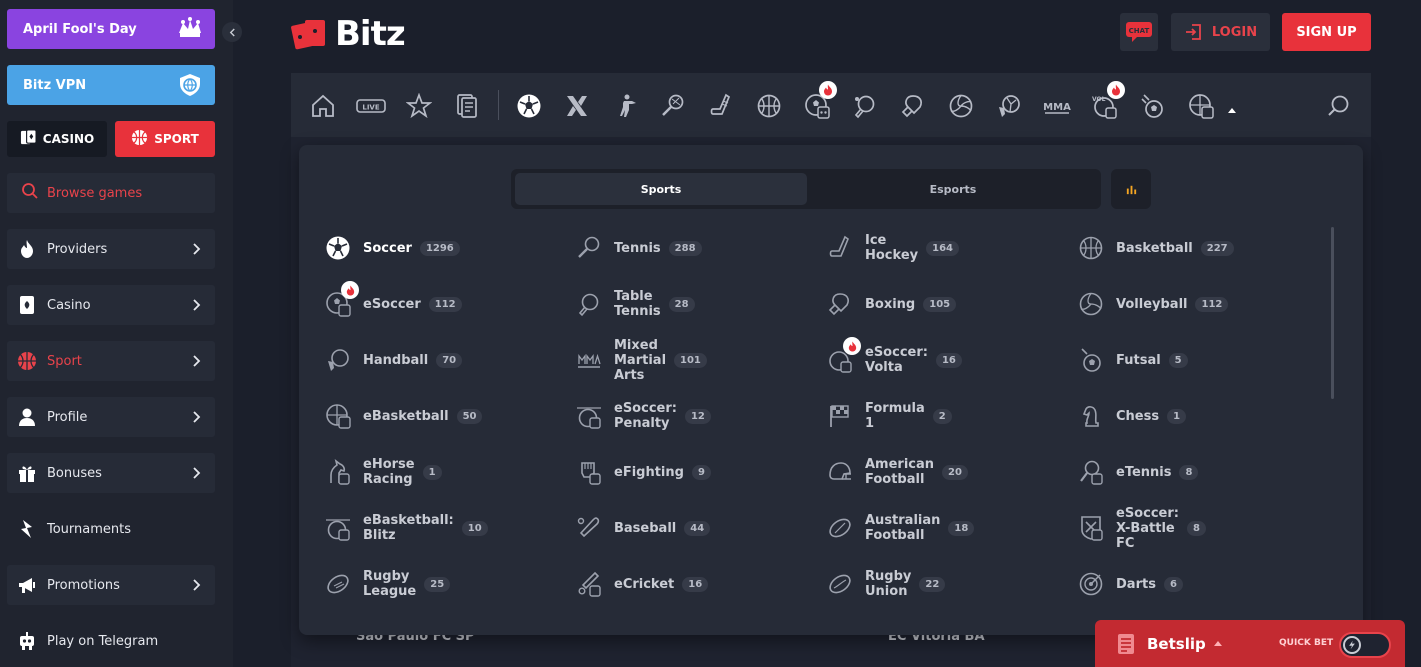 This screenshot has height=667, width=1421. I want to click on sport-name: eSoccer: Volta, so click(896, 360).